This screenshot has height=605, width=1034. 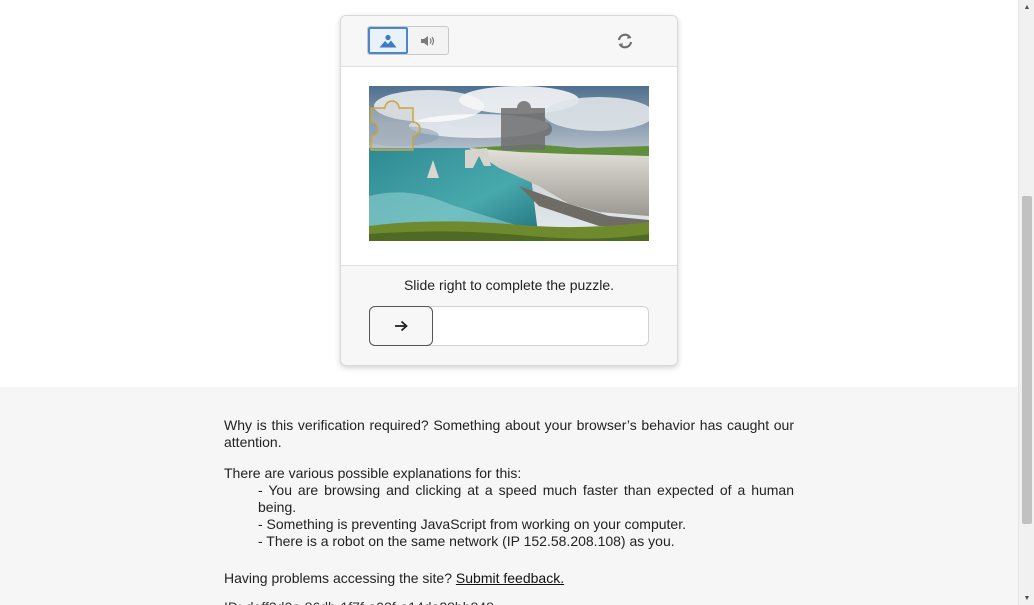 I want to click on captcha-header, so click(x=509, y=41).